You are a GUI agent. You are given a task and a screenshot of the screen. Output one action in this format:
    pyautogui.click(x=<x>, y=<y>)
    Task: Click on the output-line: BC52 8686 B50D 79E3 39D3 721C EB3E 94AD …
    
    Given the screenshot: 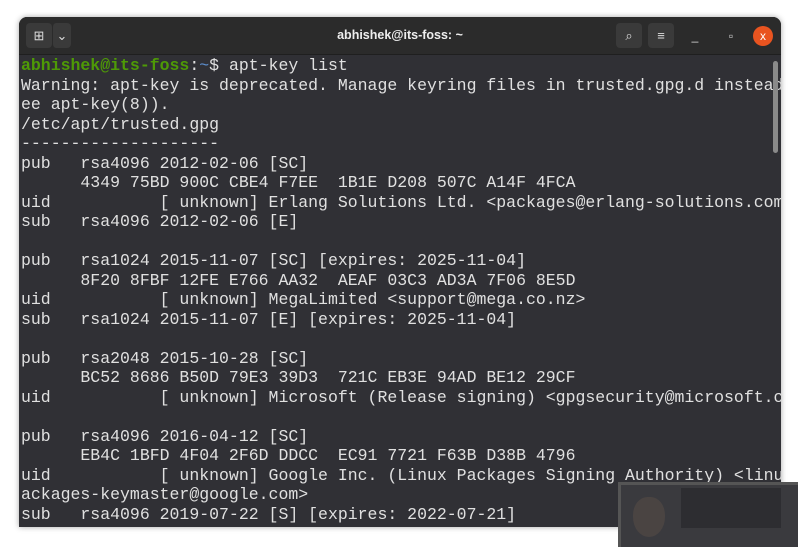 What is the action you would take?
    pyautogui.click(x=298, y=377)
    